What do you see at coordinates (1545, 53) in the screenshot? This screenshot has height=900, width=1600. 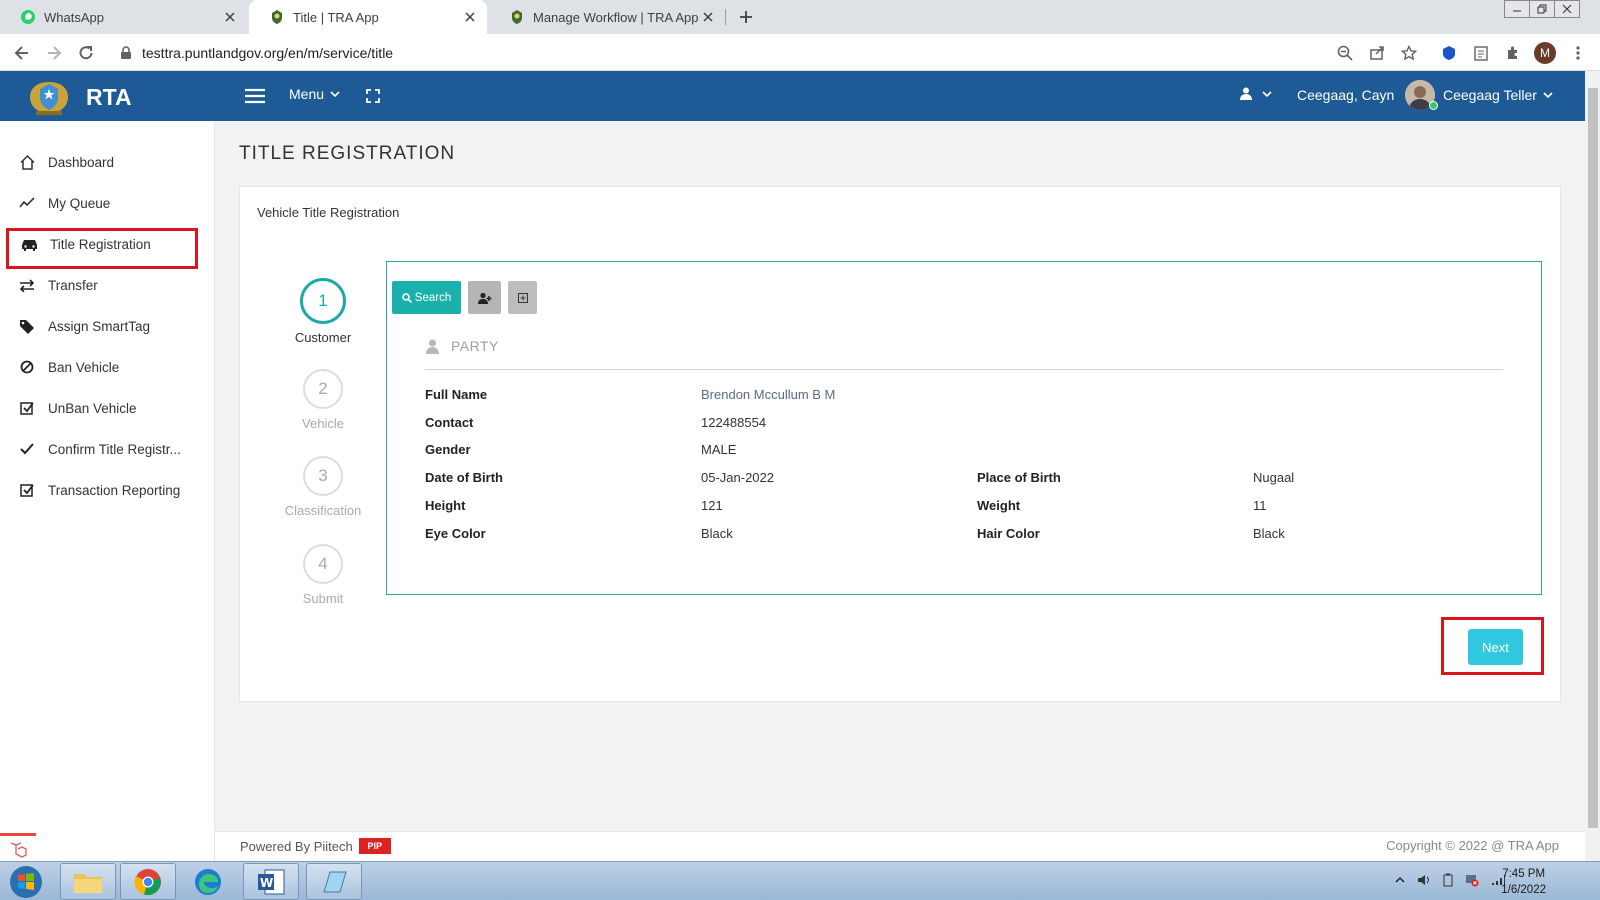 I see `profile-avatar: M` at bounding box center [1545, 53].